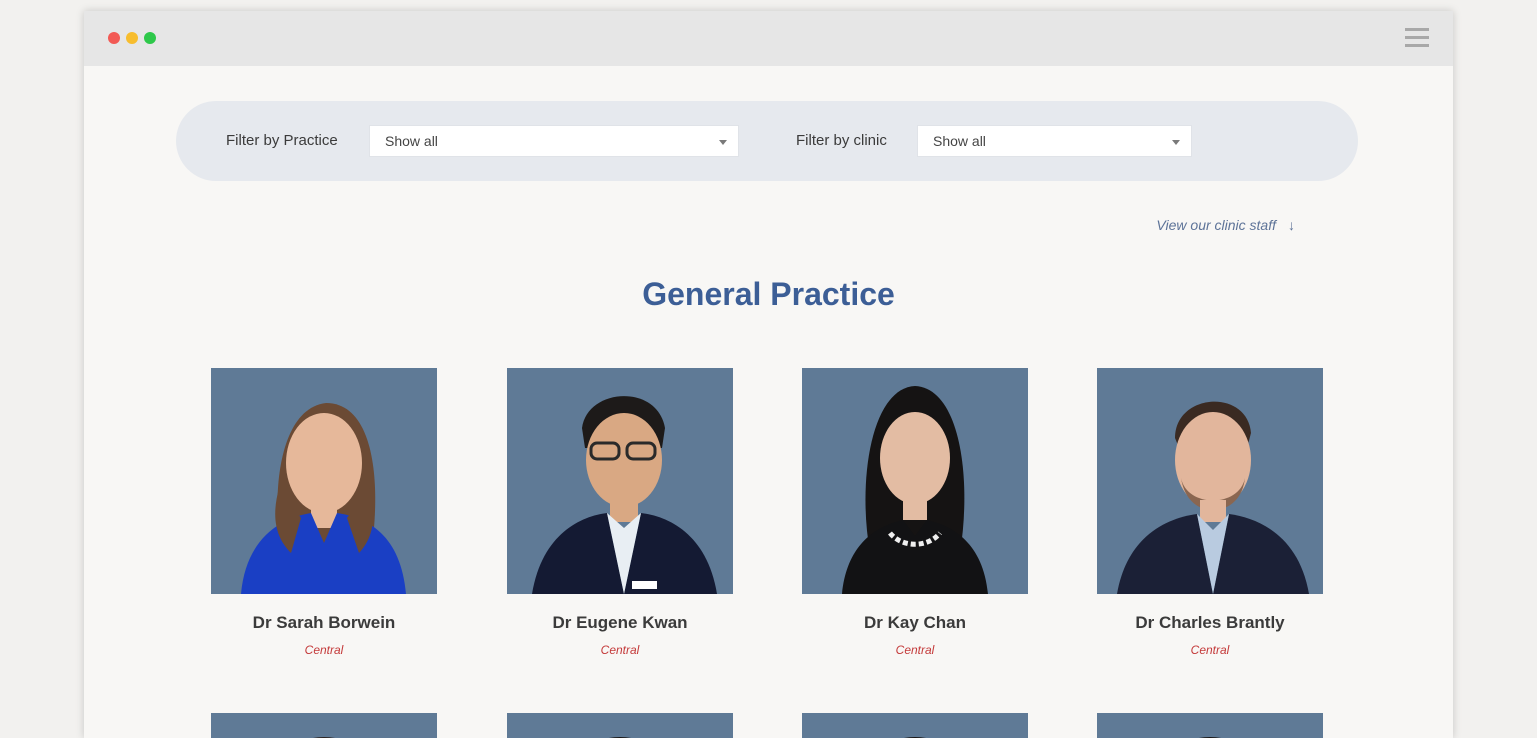 This screenshot has width=1537, height=738. What do you see at coordinates (150, 38) in the screenshot?
I see `maximize-window-icon` at bounding box center [150, 38].